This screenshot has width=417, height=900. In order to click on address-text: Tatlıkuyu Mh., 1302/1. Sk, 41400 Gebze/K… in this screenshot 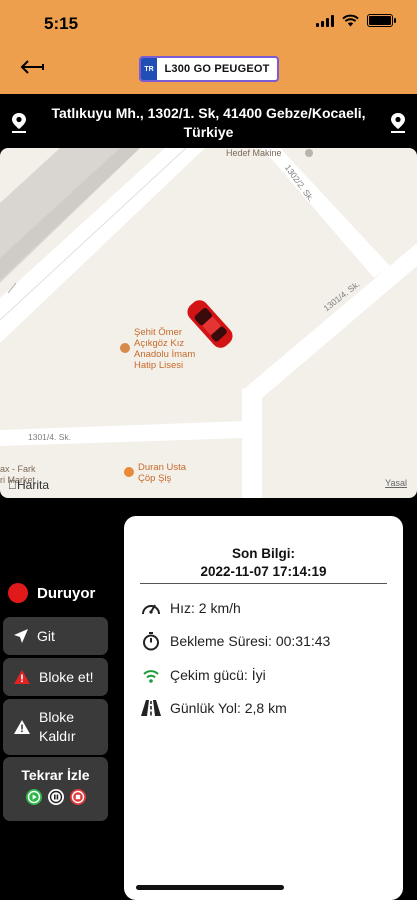, I will do `click(208, 123)`.